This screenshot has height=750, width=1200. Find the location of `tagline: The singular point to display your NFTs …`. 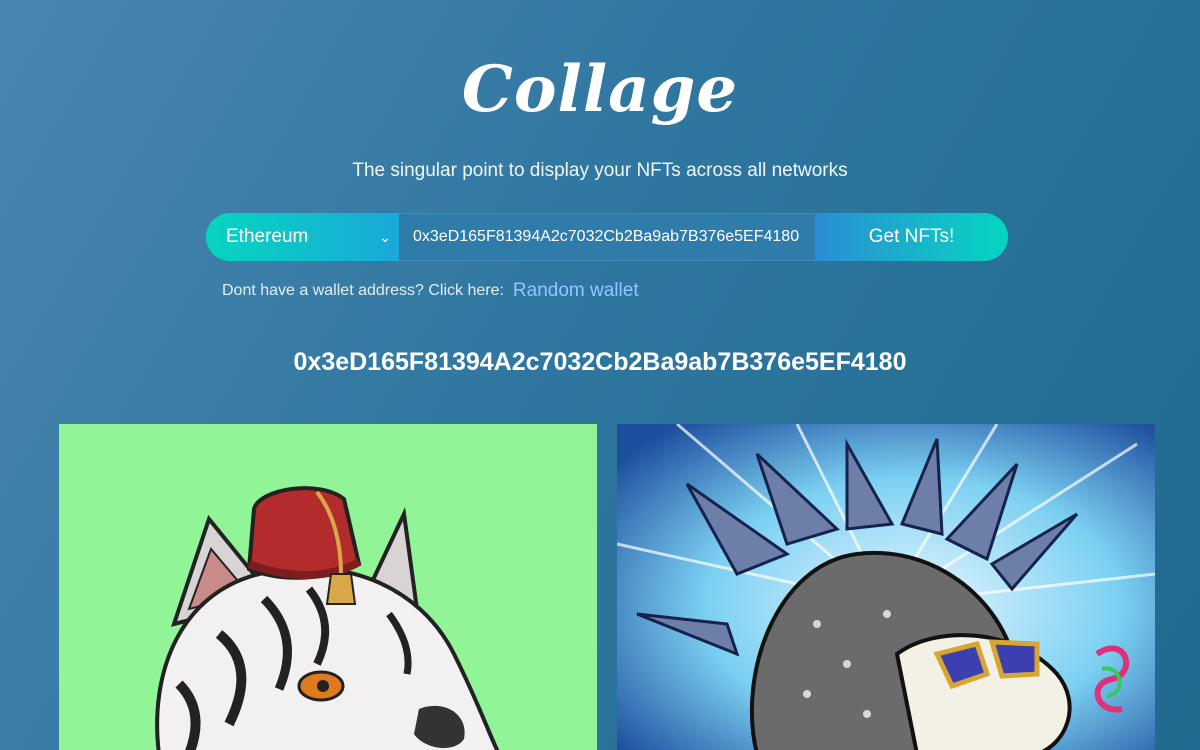

tagline: The singular point to display your NFTs … is located at coordinates (600, 170).